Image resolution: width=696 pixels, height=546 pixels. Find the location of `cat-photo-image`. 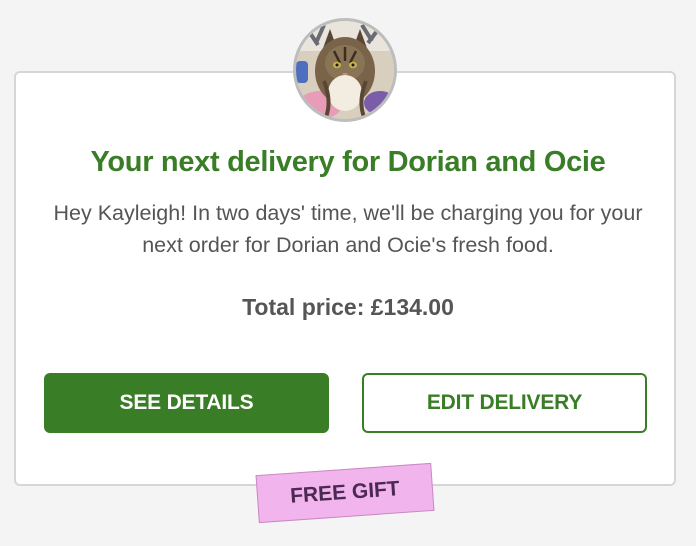

cat-photo-image is located at coordinates (345, 70).